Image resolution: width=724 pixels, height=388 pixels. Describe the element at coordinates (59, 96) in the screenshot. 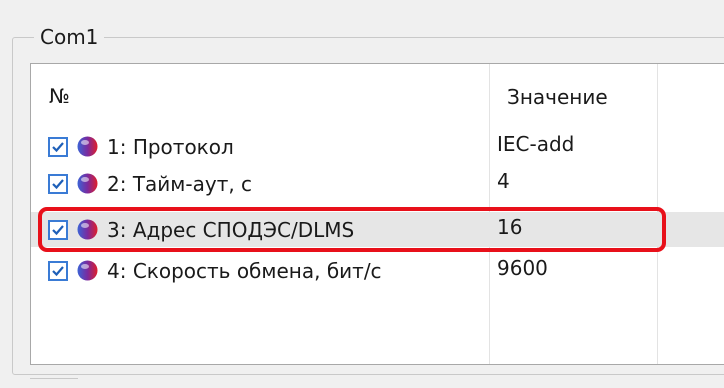

I see `column-header-number: №` at that location.